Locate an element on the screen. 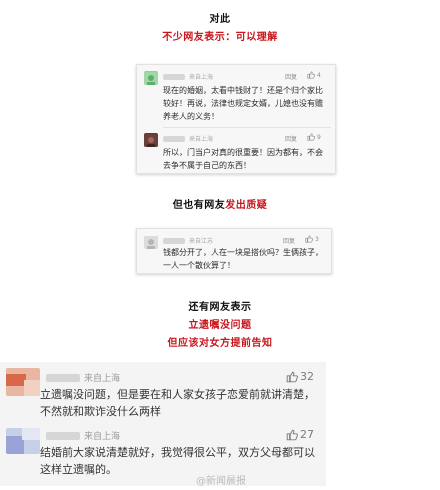 The image size is (440, 490). comment-text: 所以，门当户对真的很重要！因为都有，不会去争不属于自己的东西！ is located at coordinates (243, 159).